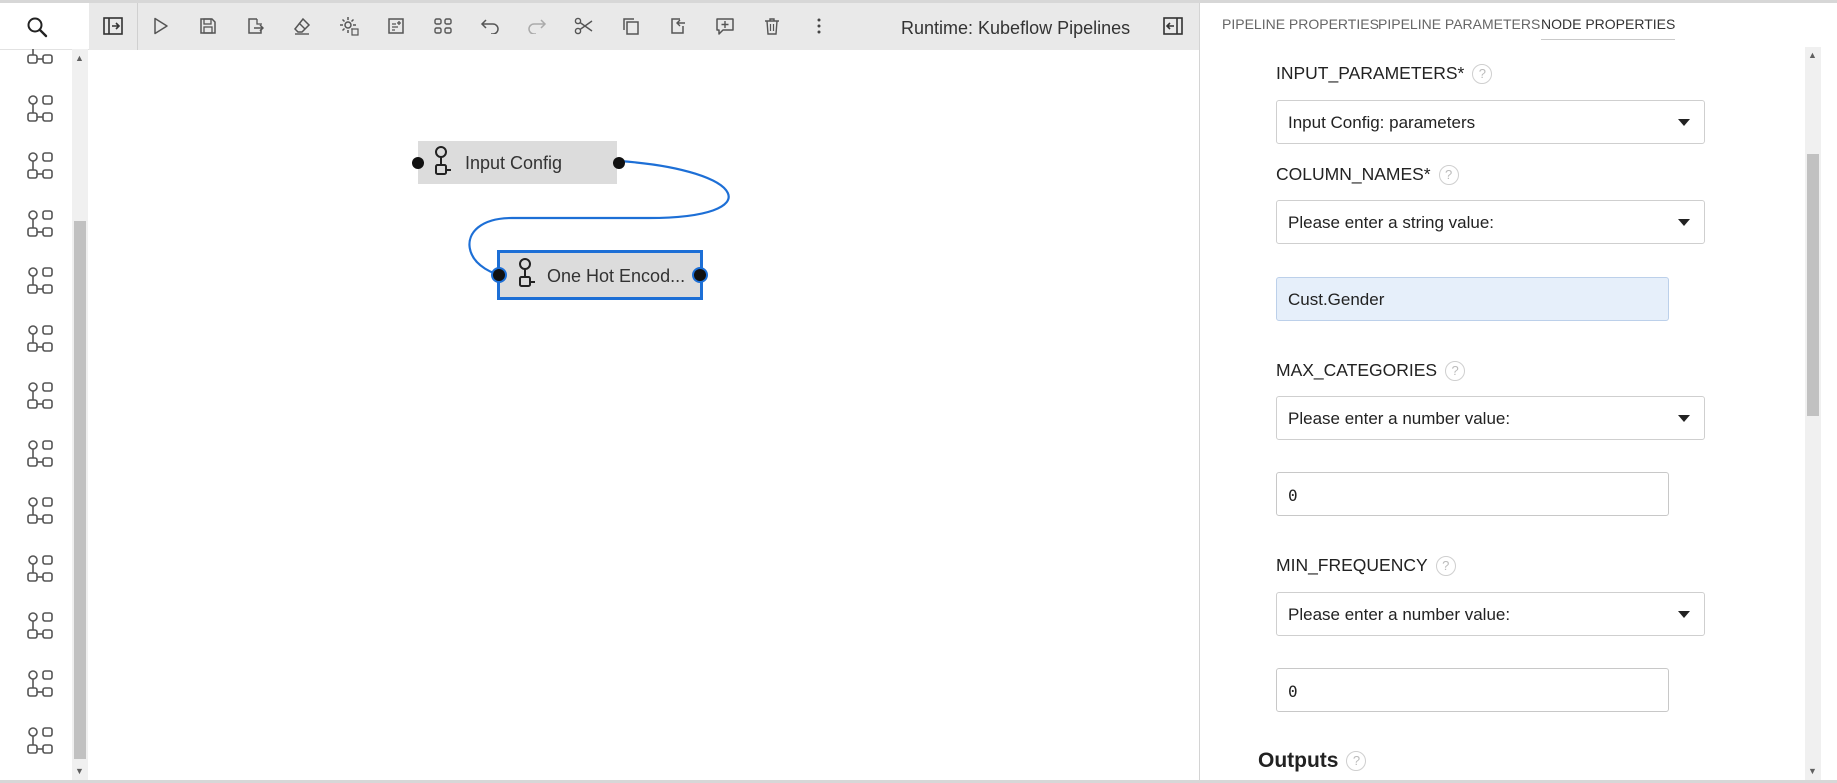 This screenshot has height=783, width=1837. What do you see at coordinates (44, 26) in the screenshot?
I see `palette-search-button` at bounding box center [44, 26].